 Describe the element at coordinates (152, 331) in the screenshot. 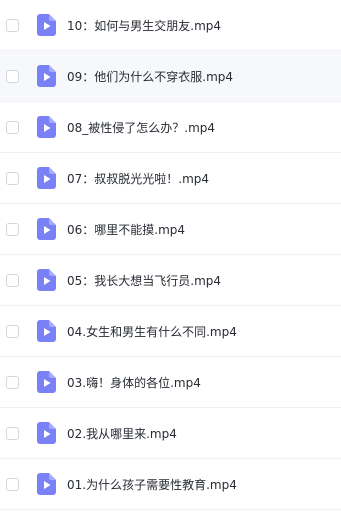

I see `file-name: 04.女生和男生有什么不同.mp4` at that location.